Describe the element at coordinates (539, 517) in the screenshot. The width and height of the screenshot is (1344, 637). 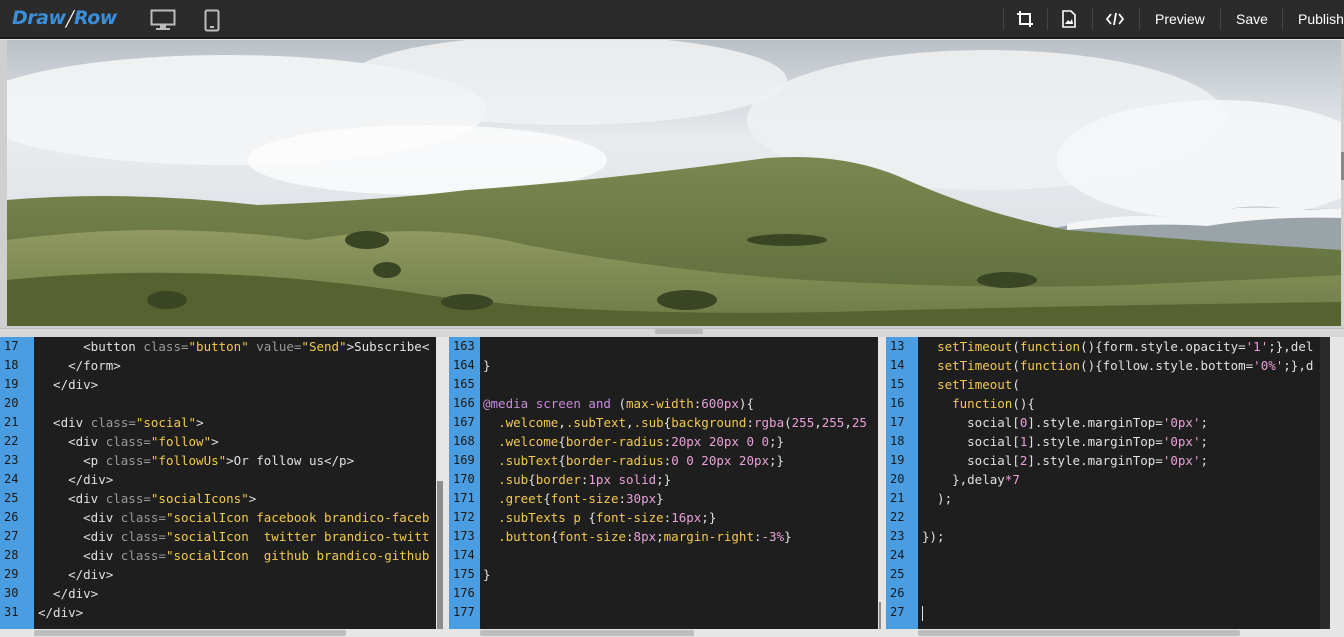
I see `code-token: .subTexts p` at that location.